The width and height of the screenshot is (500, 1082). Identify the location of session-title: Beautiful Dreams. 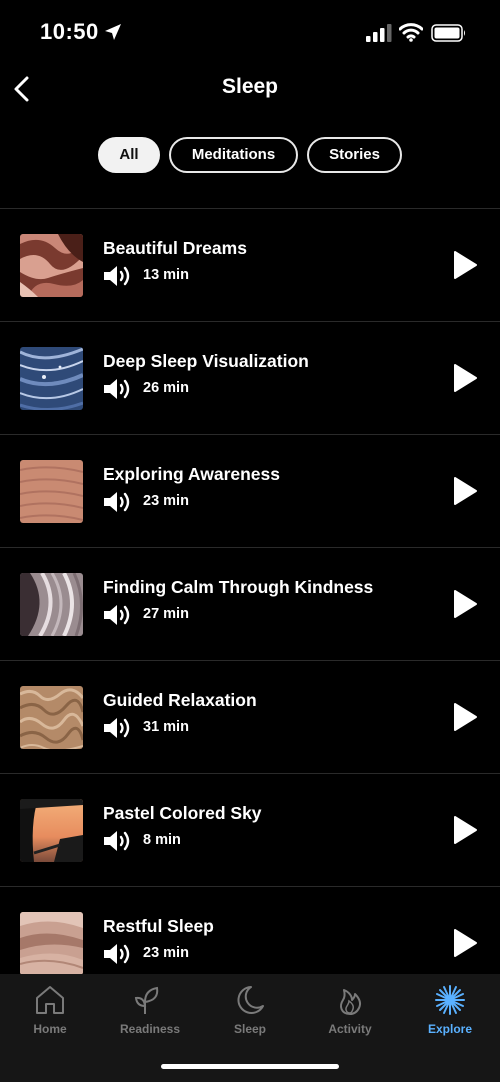
(175, 248).